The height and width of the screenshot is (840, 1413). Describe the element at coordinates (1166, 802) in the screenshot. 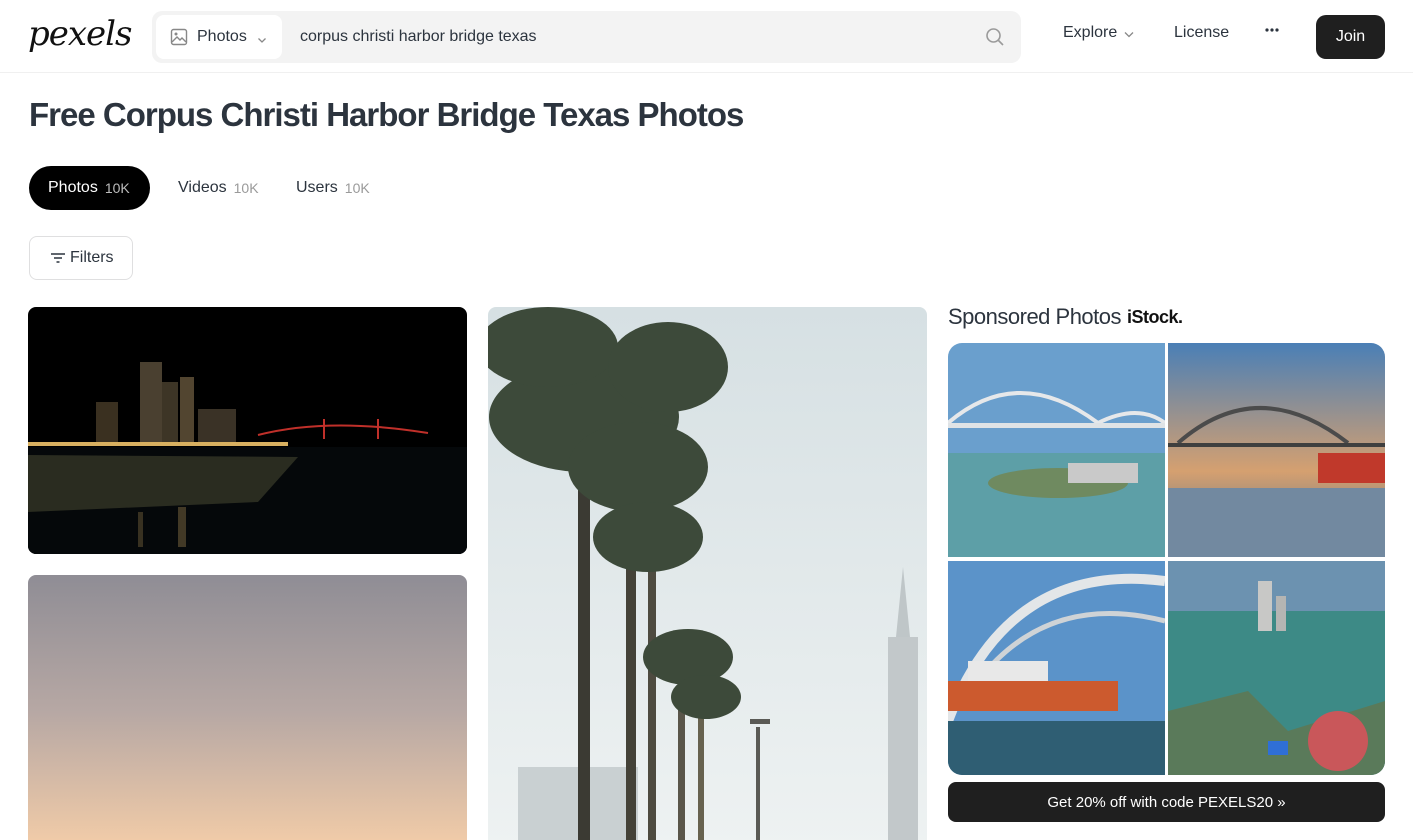

I see `promo-code-button: Get 20% off with code PEXELS20 »` at that location.